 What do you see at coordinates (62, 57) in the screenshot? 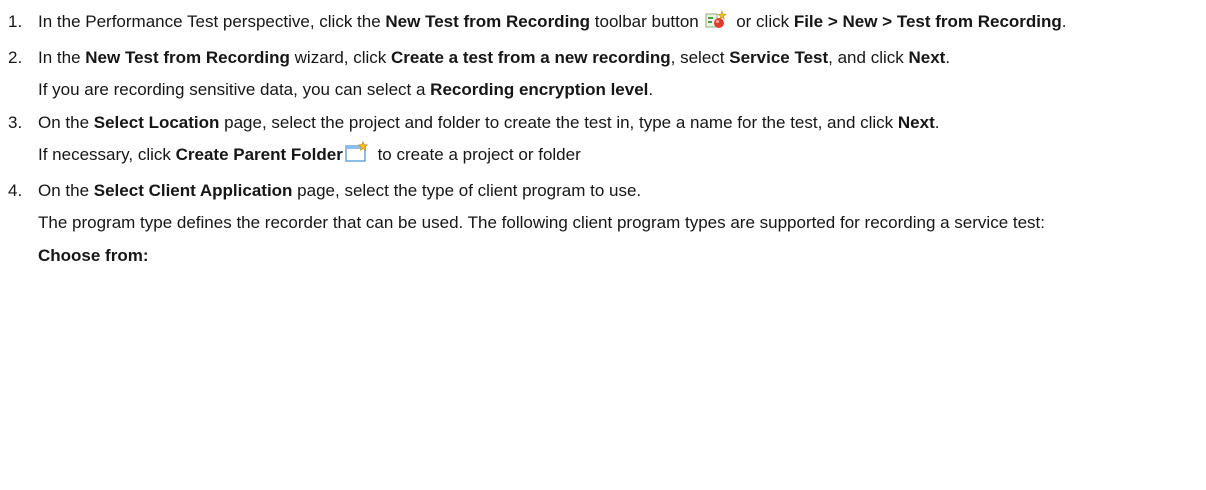
I see `step-text: In the` at bounding box center [62, 57].